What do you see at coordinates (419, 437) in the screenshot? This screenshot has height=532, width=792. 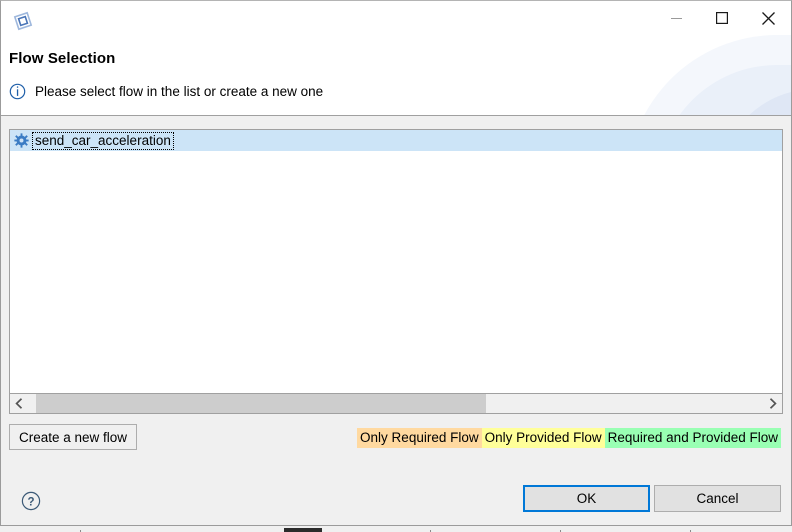 I see `legend-item-only-required: Only Required Flow` at bounding box center [419, 437].